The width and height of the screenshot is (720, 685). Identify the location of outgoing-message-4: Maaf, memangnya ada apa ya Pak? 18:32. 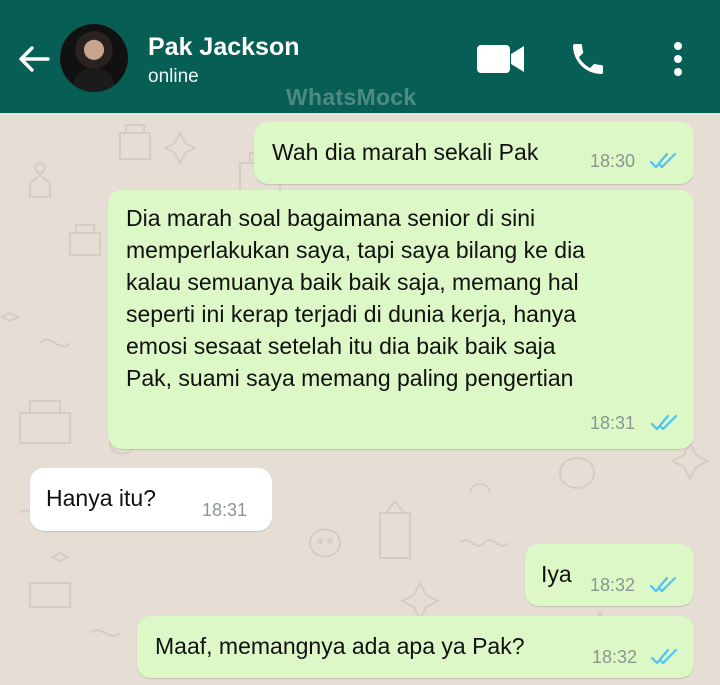
(415, 647).